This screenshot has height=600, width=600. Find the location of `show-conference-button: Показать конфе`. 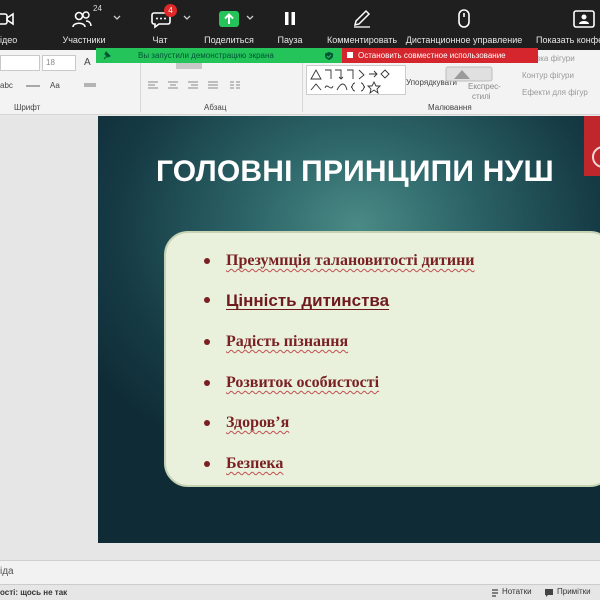

show-conference-button: Показать конфе is located at coordinates (566, 25).